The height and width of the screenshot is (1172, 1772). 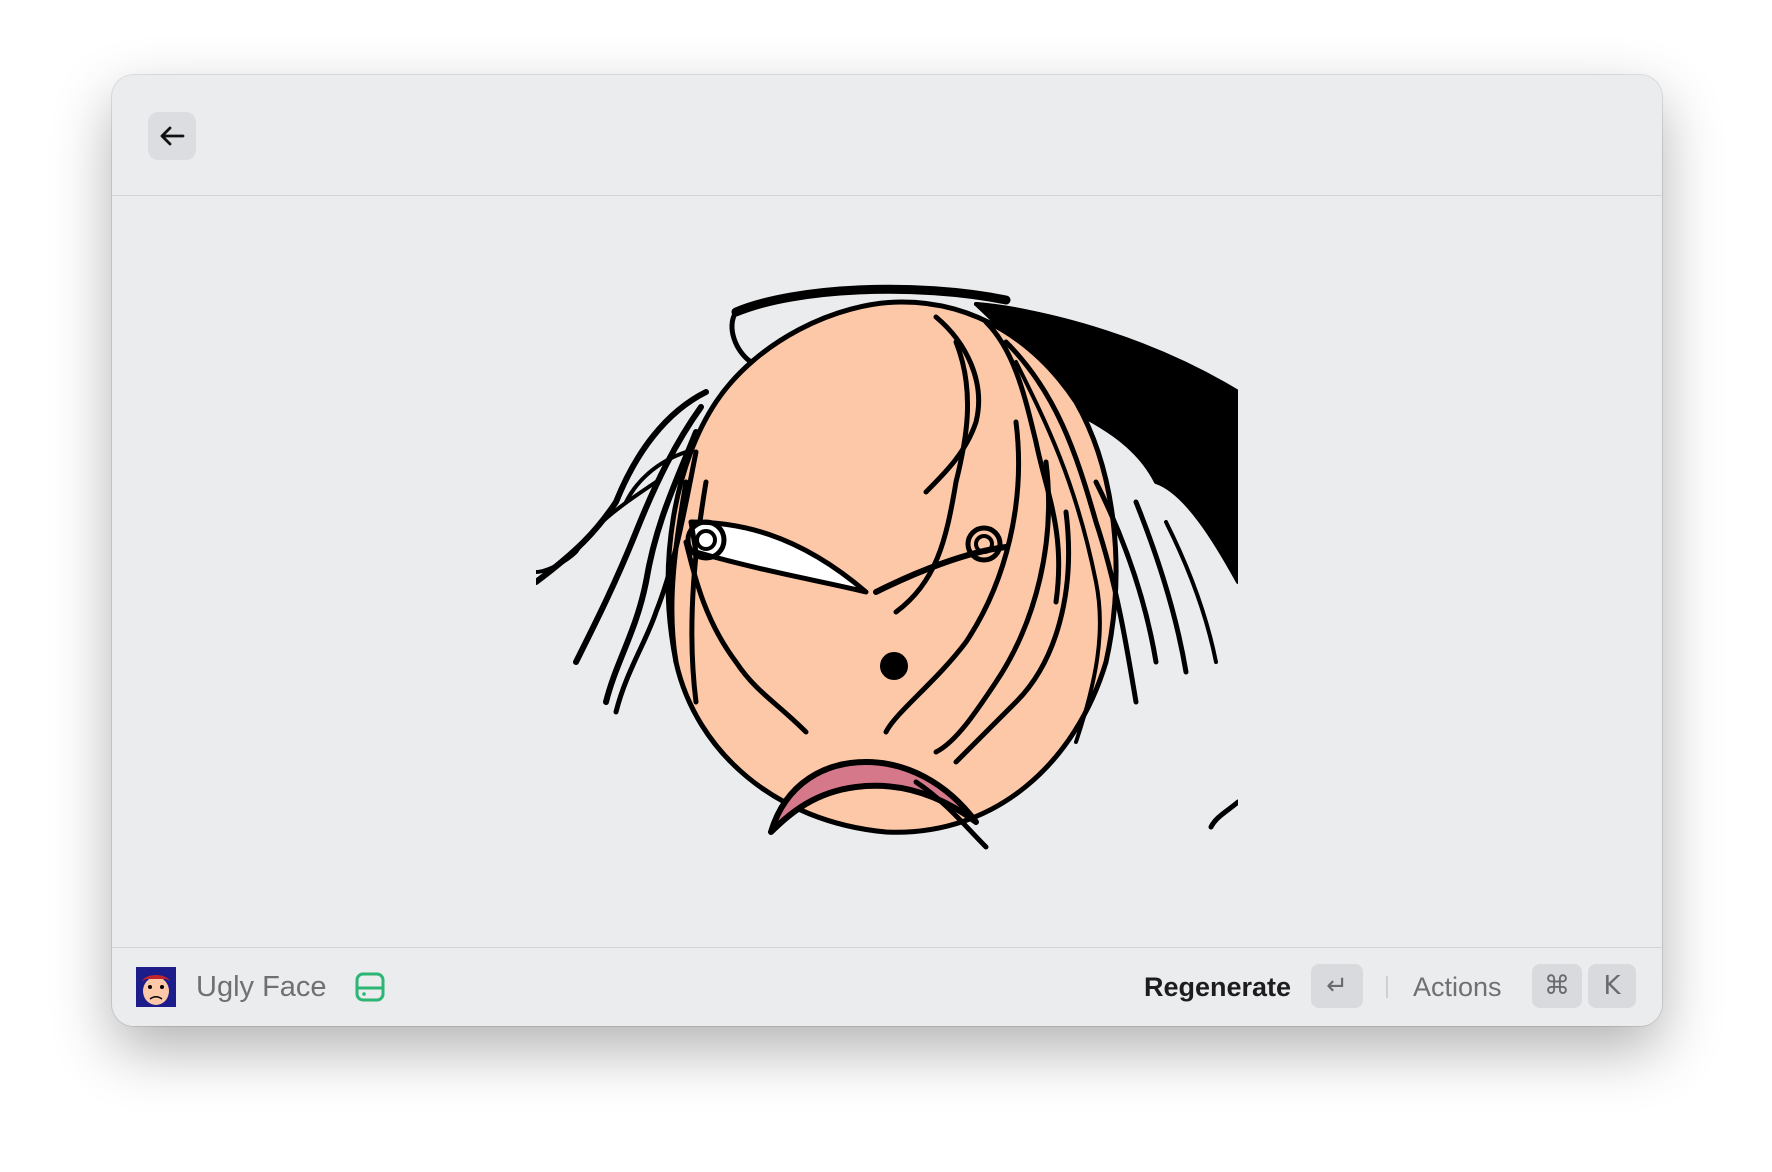 What do you see at coordinates (156, 987) in the screenshot?
I see `app-avatar` at bounding box center [156, 987].